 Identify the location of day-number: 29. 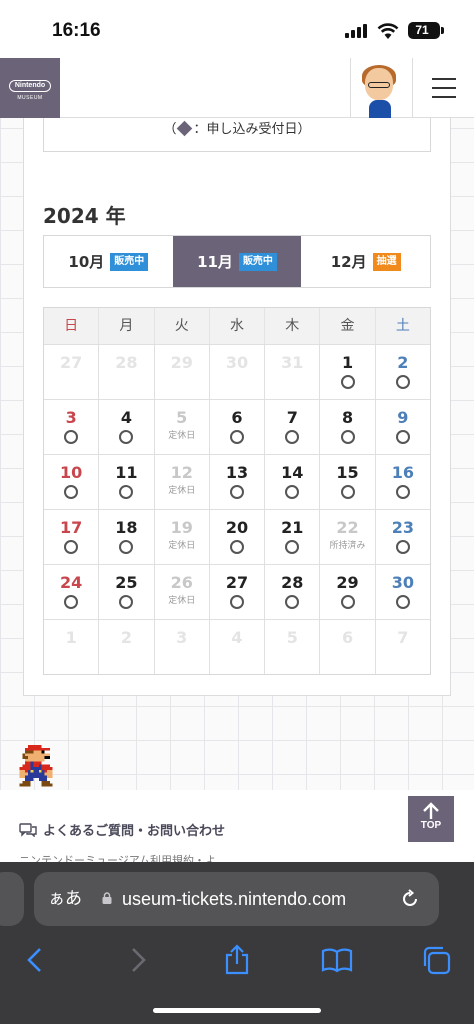
(181, 362).